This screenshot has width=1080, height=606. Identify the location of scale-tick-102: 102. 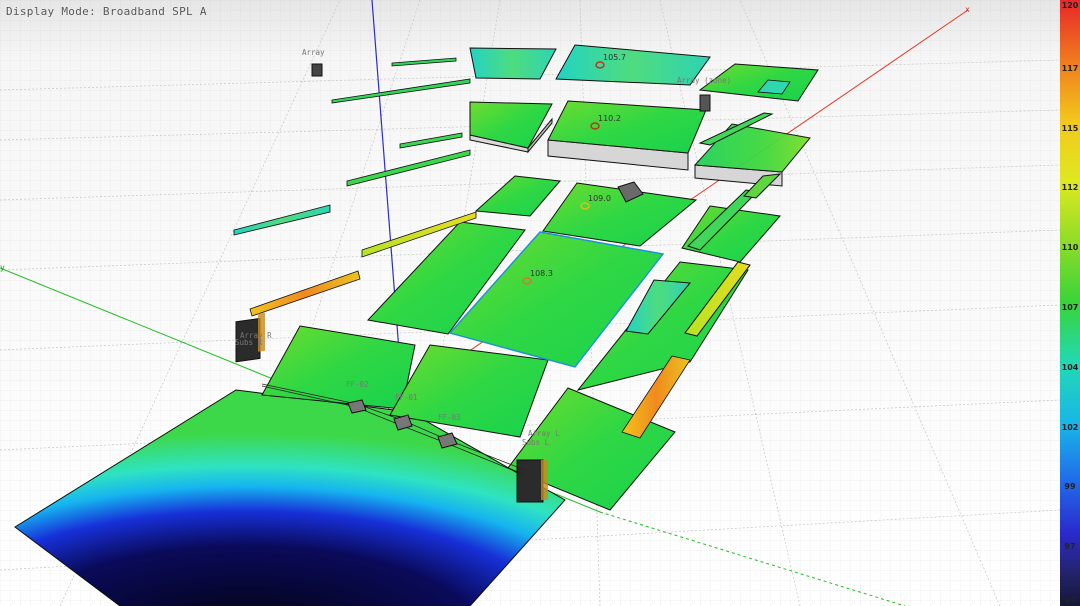
(1070, 427).